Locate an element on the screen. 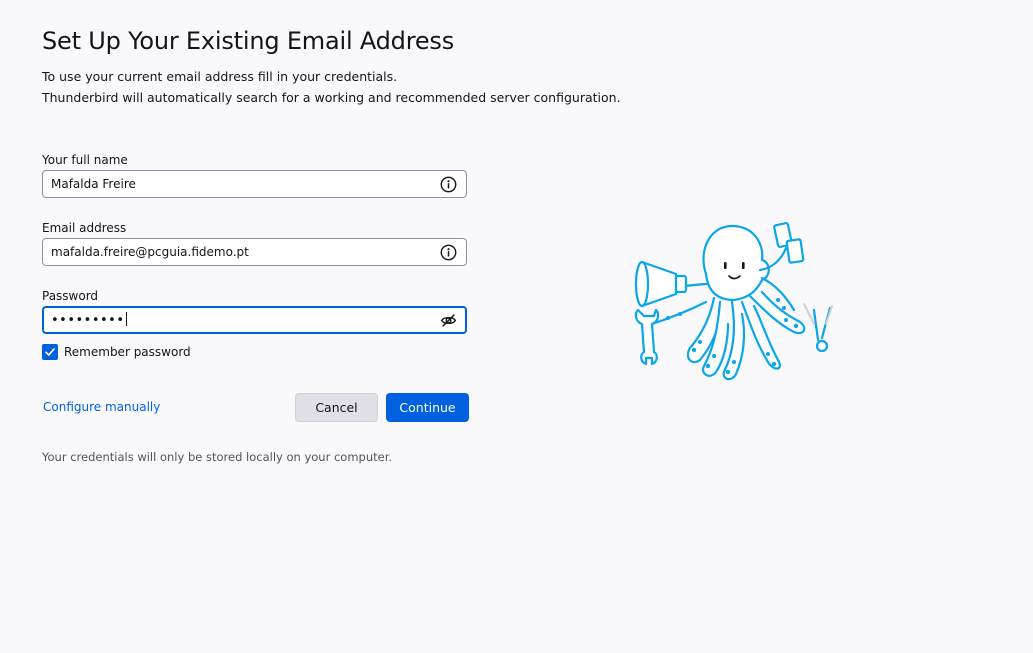 The height and width of the screenshot is (653, 1033). password-label: Password is located at coordinates (70, 296).